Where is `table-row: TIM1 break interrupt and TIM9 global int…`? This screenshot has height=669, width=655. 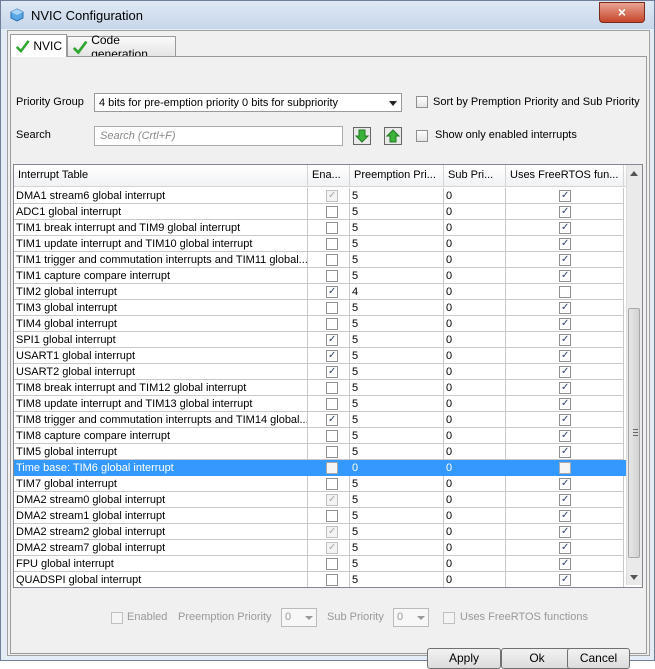 table-row: TIM1 break interrupt and TIM9 global int… is located at coordinates (320, 228).